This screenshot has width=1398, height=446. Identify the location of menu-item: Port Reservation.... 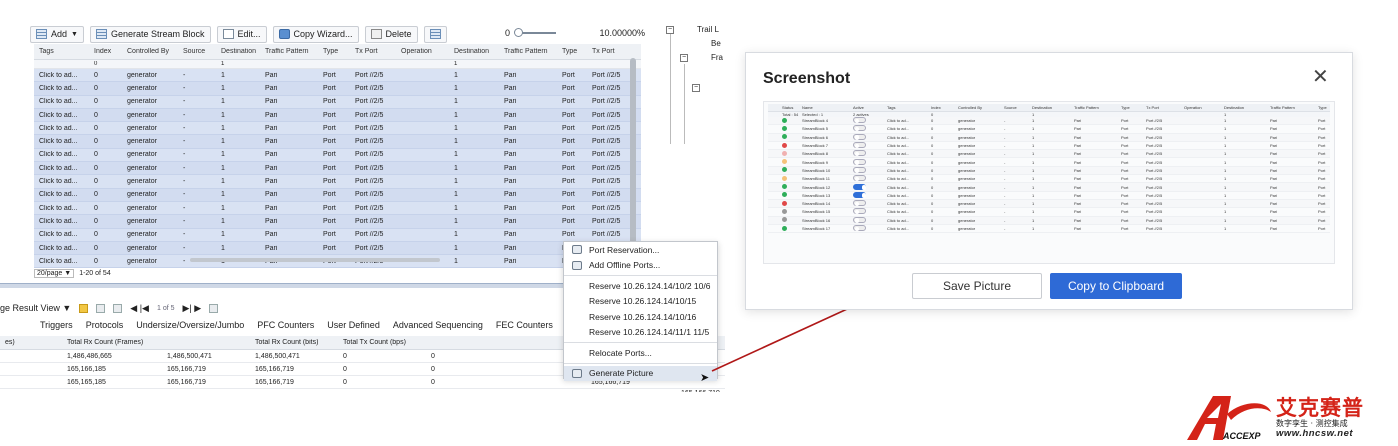
(640, 250).